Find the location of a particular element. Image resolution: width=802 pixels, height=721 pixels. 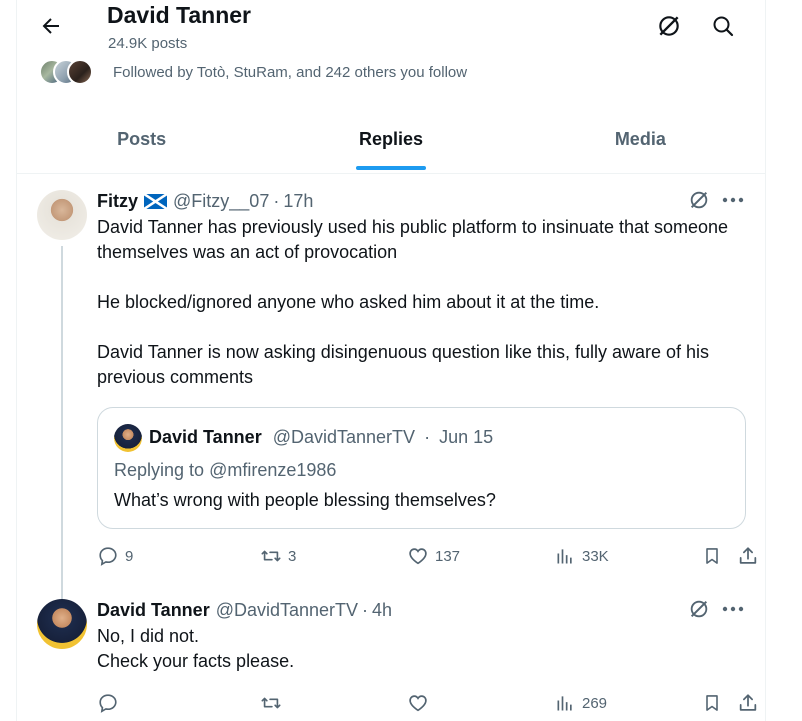

views-button: 33K is located at coordinates (580, 556).